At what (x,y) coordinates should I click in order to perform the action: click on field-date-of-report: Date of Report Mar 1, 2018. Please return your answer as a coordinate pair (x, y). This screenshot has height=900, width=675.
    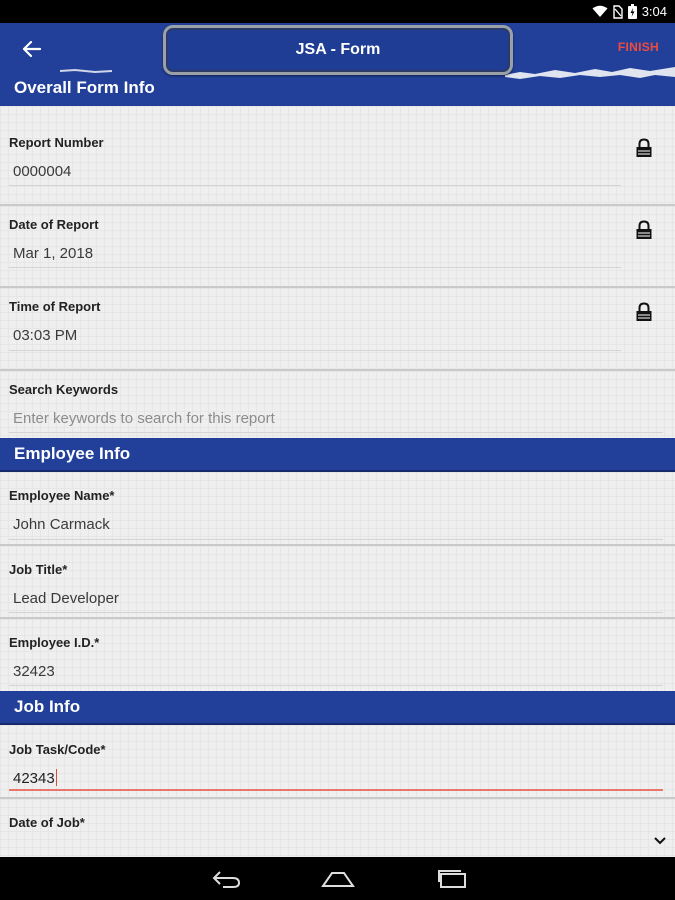
    Looking at the image, I should click on (337, 247).